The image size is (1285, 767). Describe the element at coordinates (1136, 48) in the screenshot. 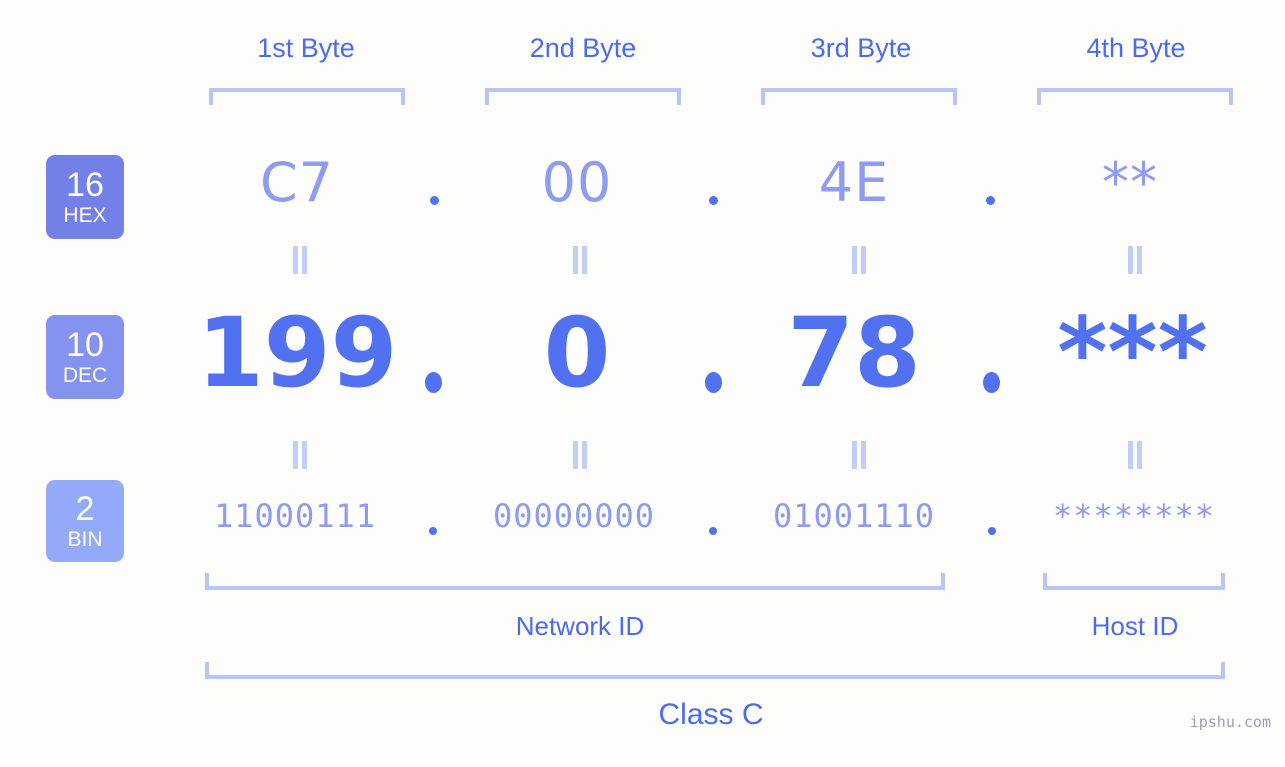

I see `byte-header-label-4: 4th Byte` at that location.